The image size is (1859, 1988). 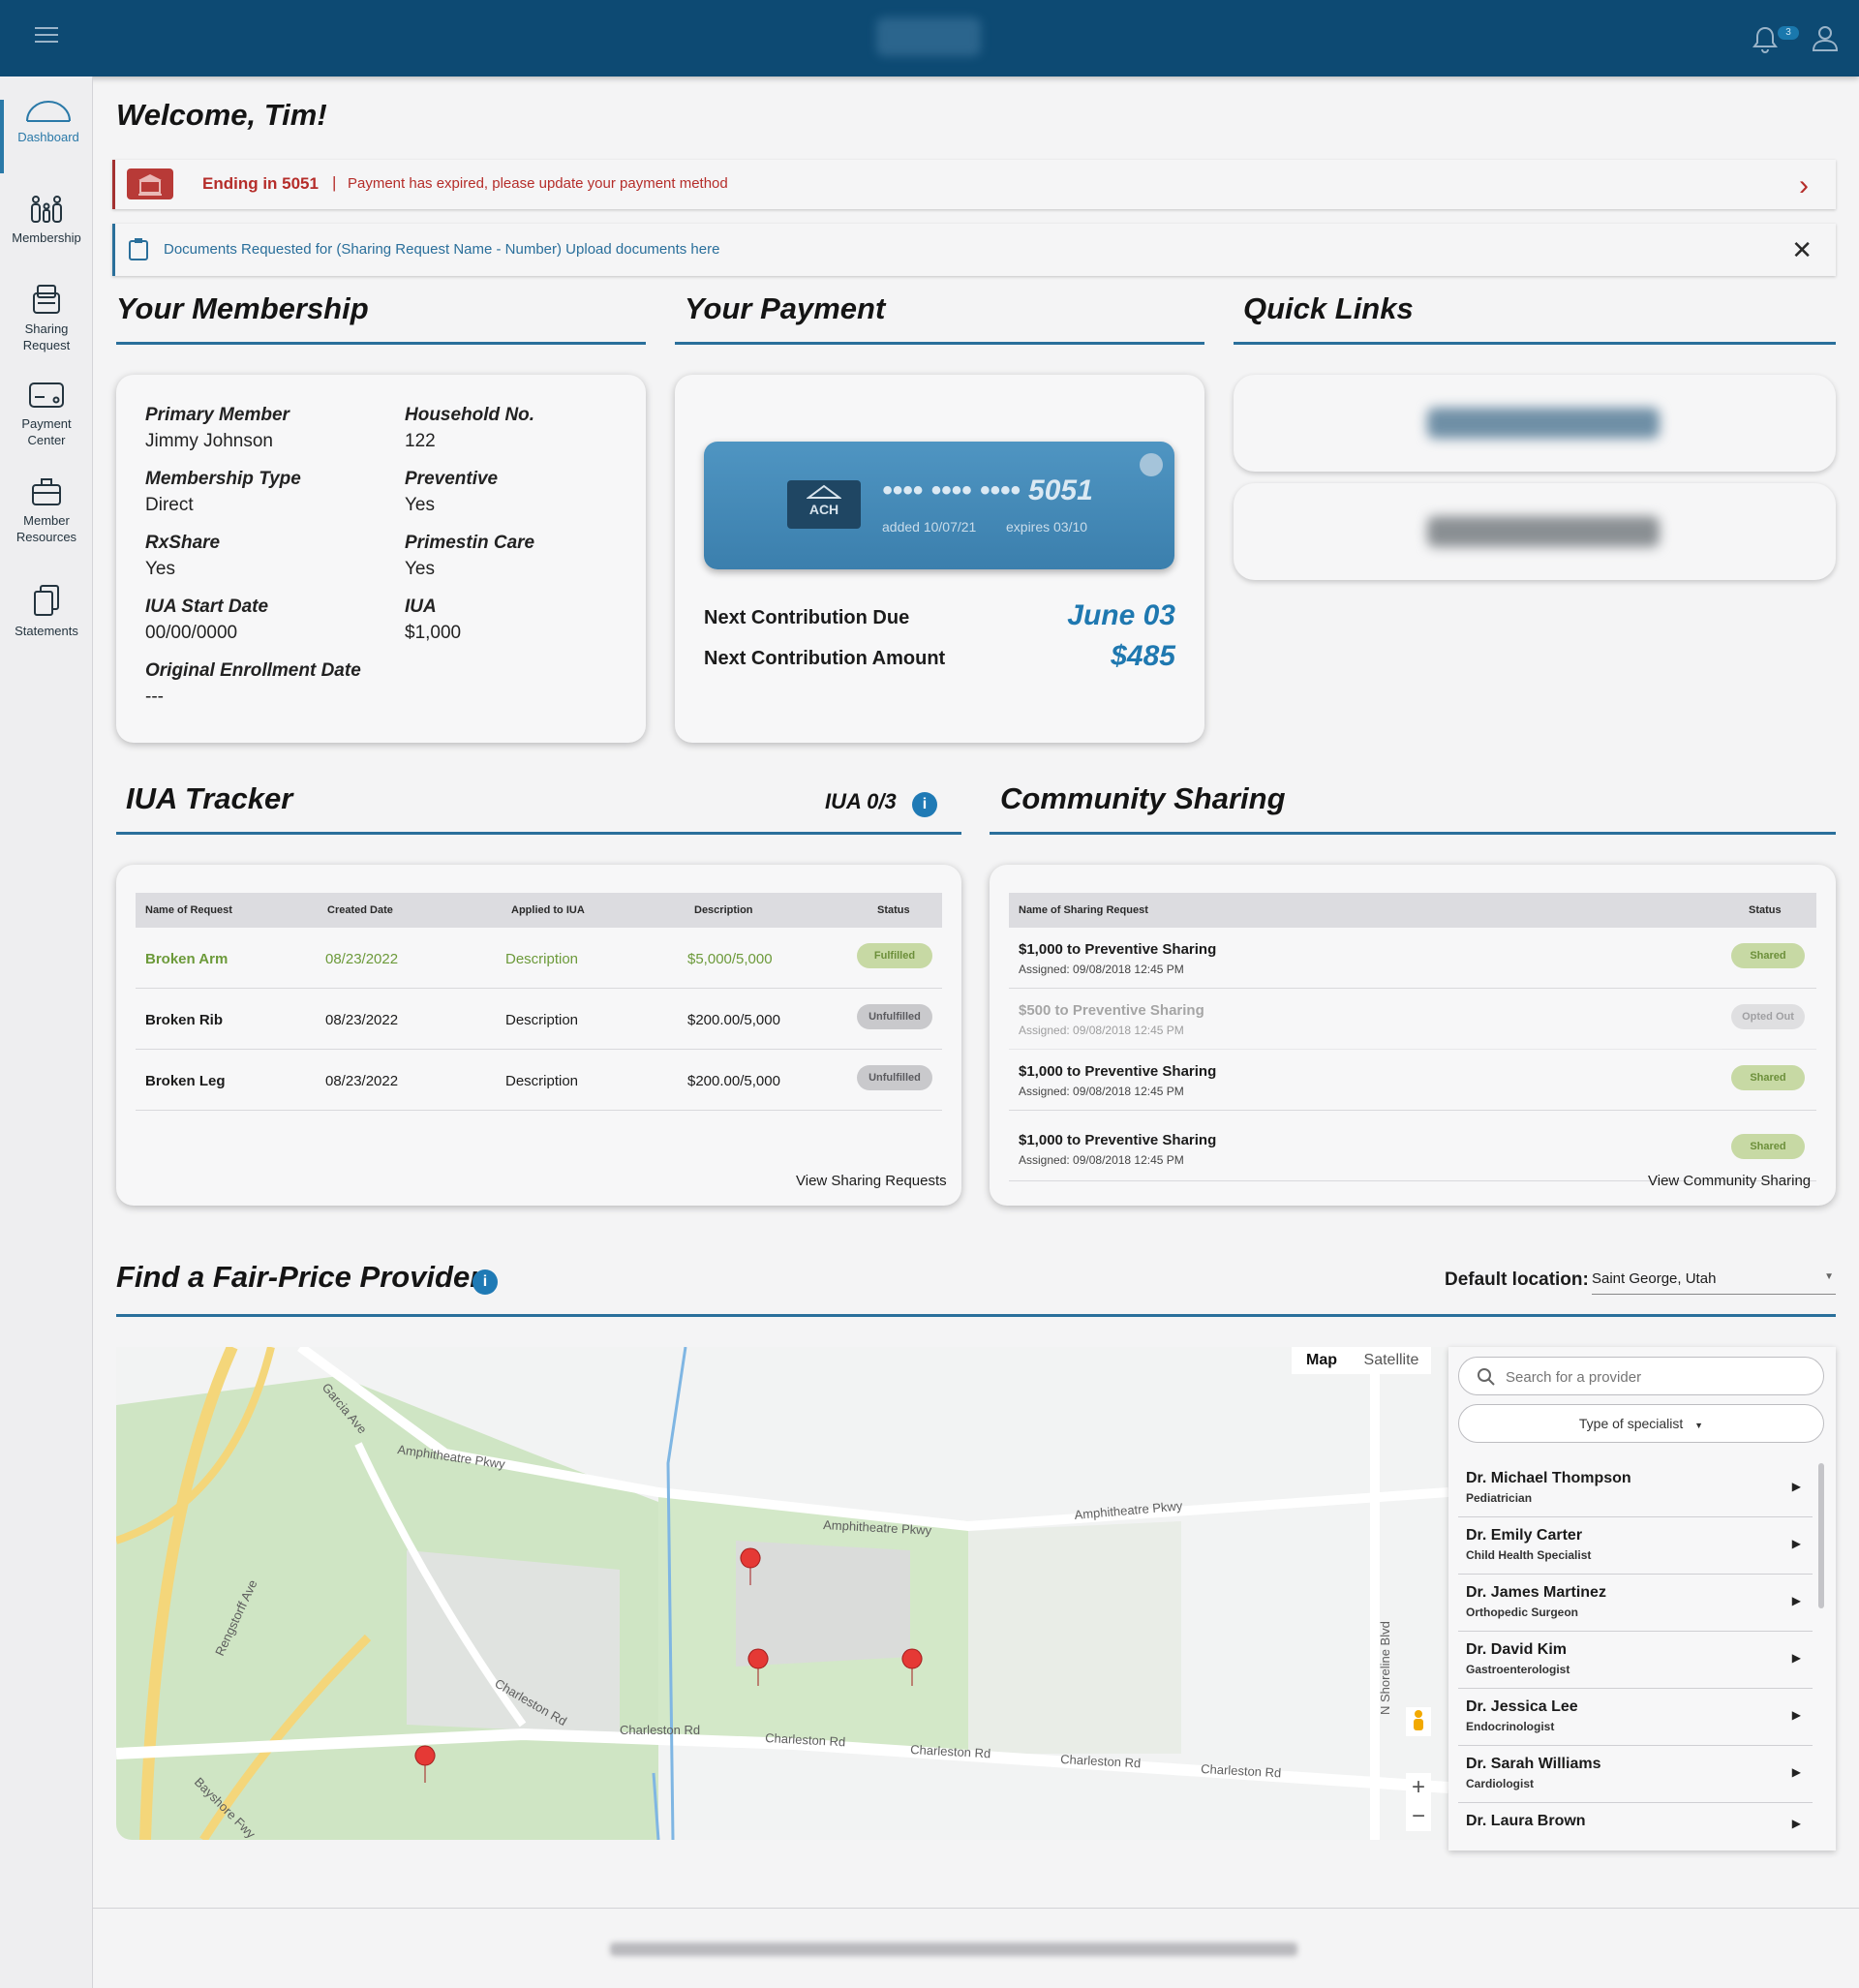 I want to click on ach-bank-icon: ACH, so click(x=824, y=504).